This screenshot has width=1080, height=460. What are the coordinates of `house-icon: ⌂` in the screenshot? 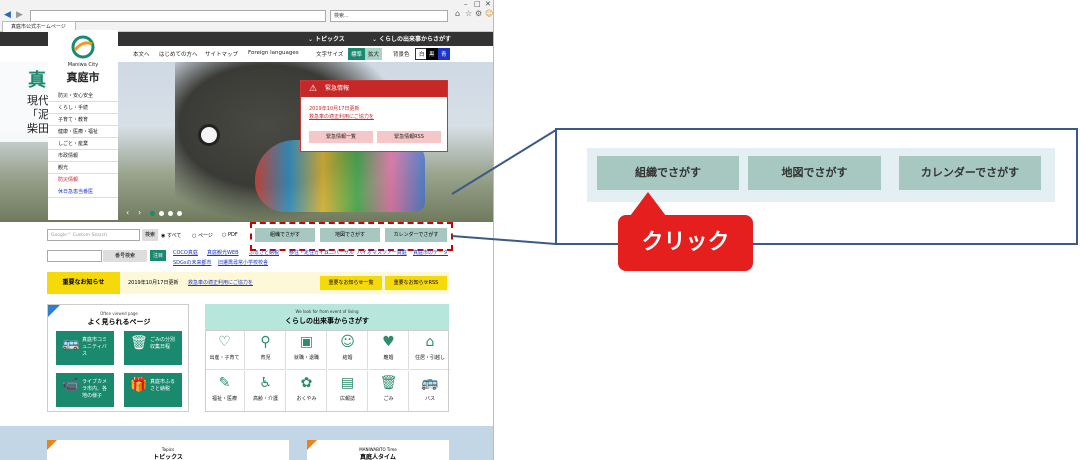 It's located at (430, 342).